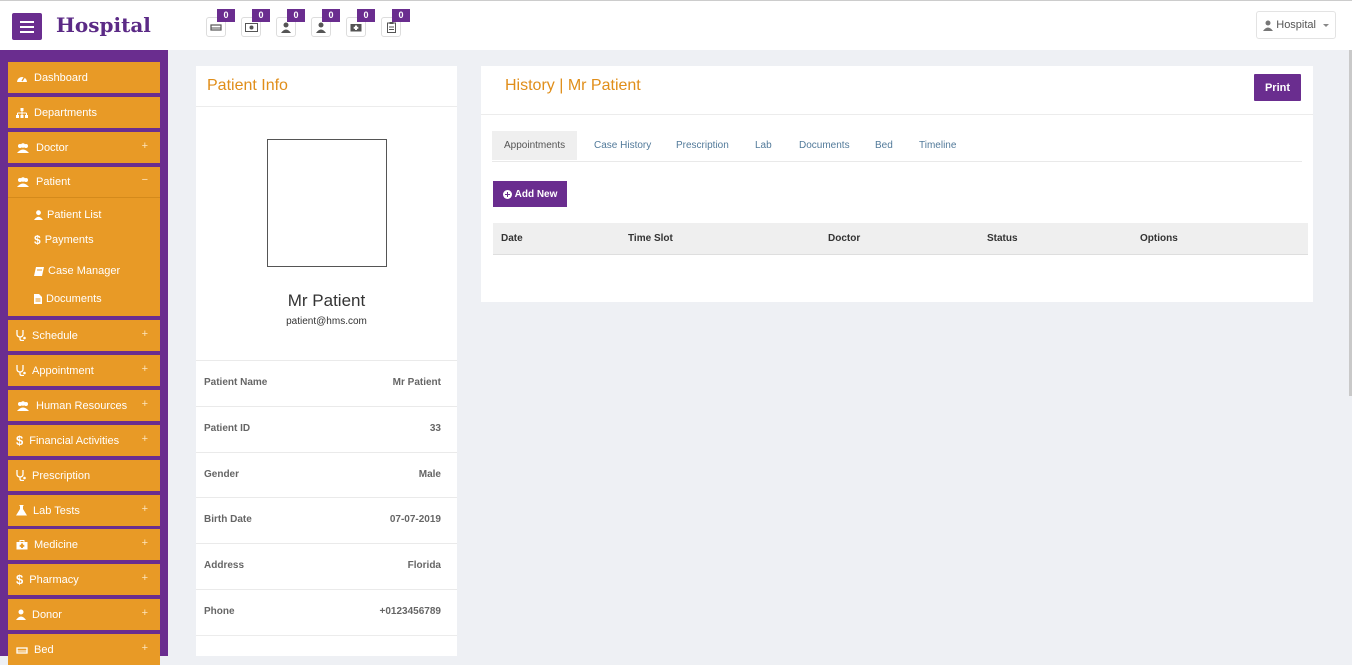 The width and height of the screenshot is (1352, 665). Describe the element at coordinates (391, 27) in the screenshot. I see `report-icon` at that location.